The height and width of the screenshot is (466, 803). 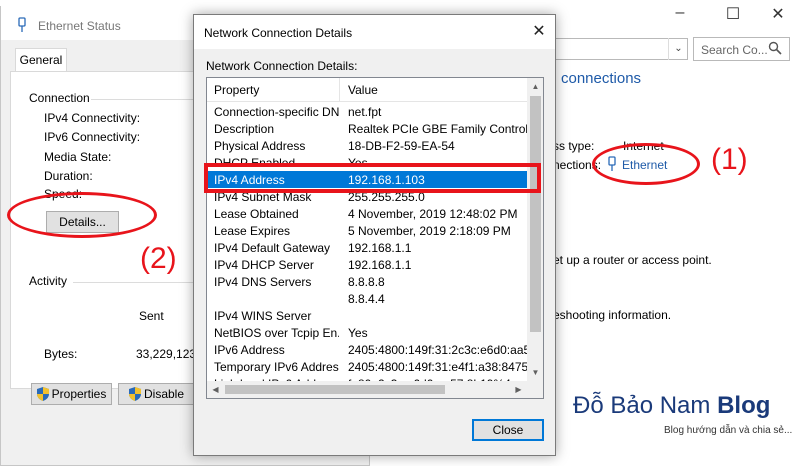 What do you see at coordinates (642, 405) in the screenshot?
I see `watermark-brand: Đỗ Bảo Nam` at bounding box center [642, 405].